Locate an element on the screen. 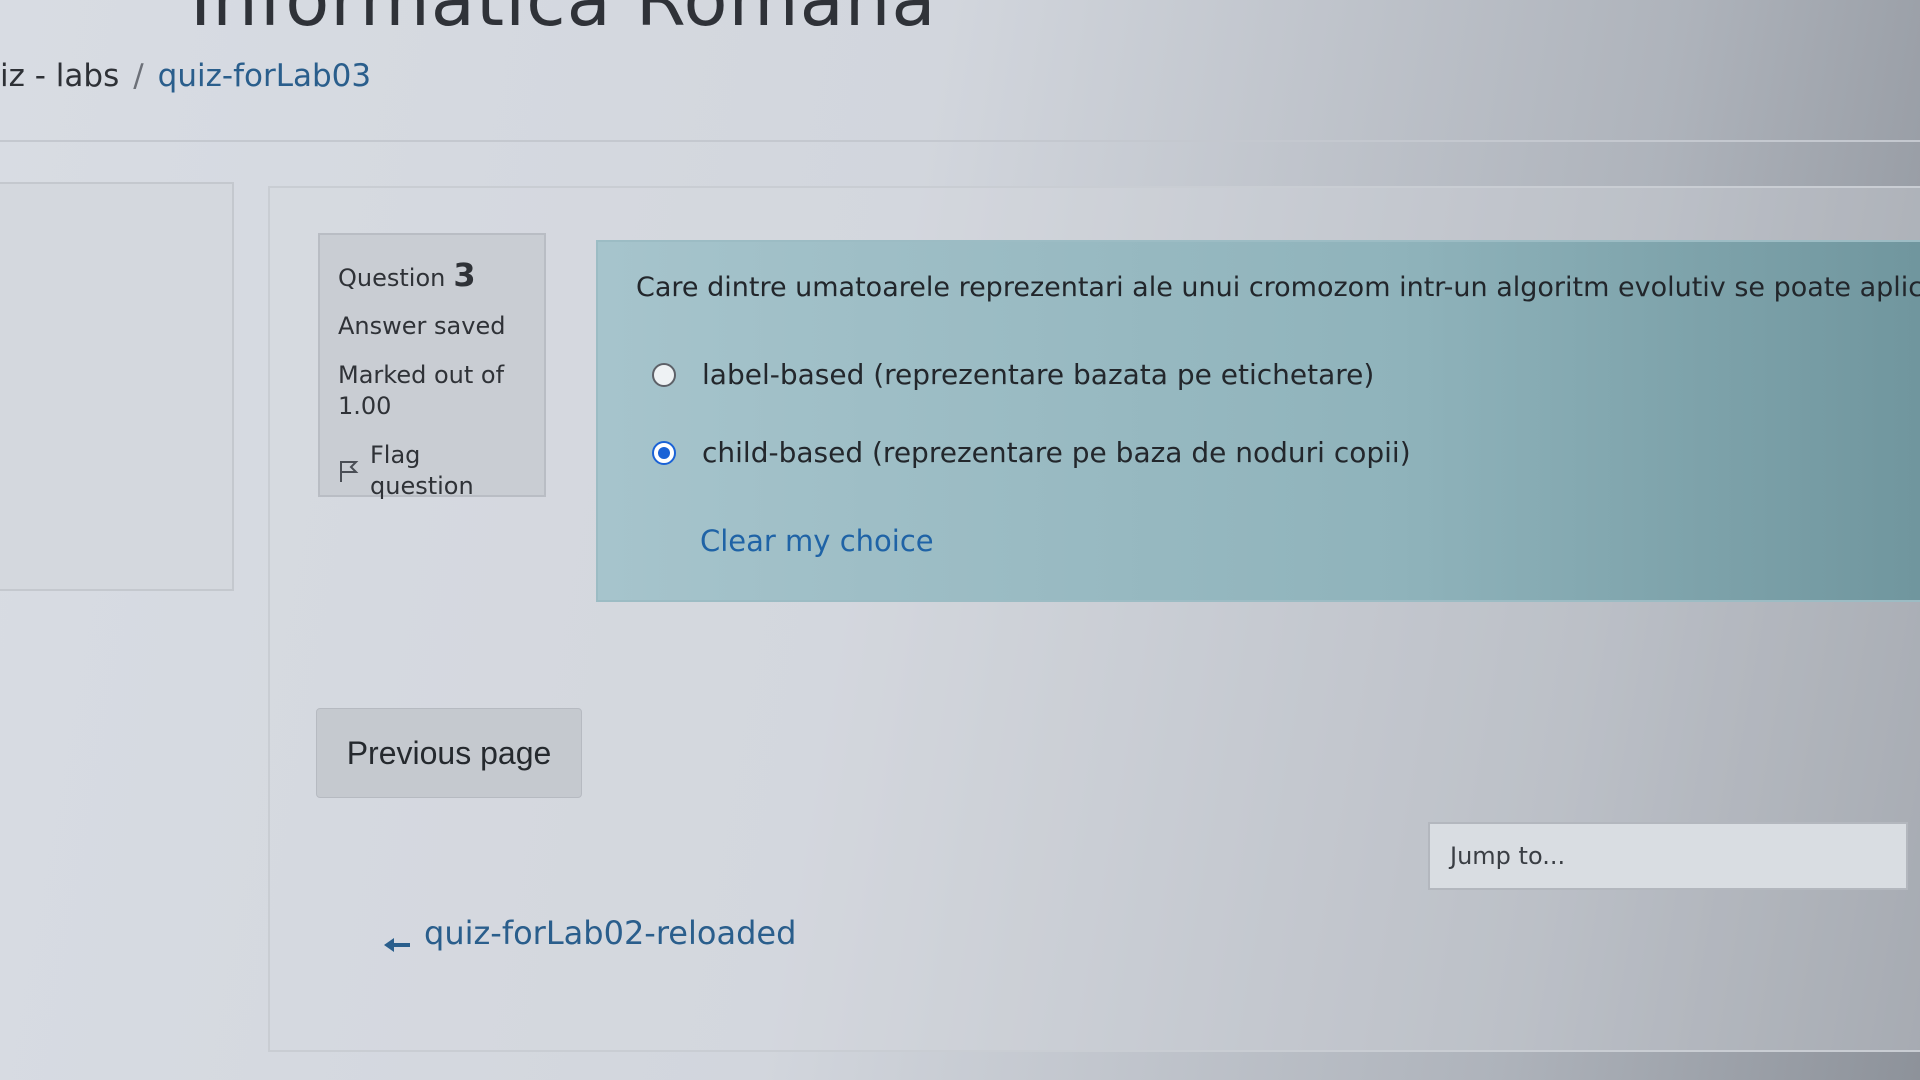 This screenshot has height=1080, width=1920. previous-activity-link: quiz-forLab02-reloaded is located at coordinates (589, 933).